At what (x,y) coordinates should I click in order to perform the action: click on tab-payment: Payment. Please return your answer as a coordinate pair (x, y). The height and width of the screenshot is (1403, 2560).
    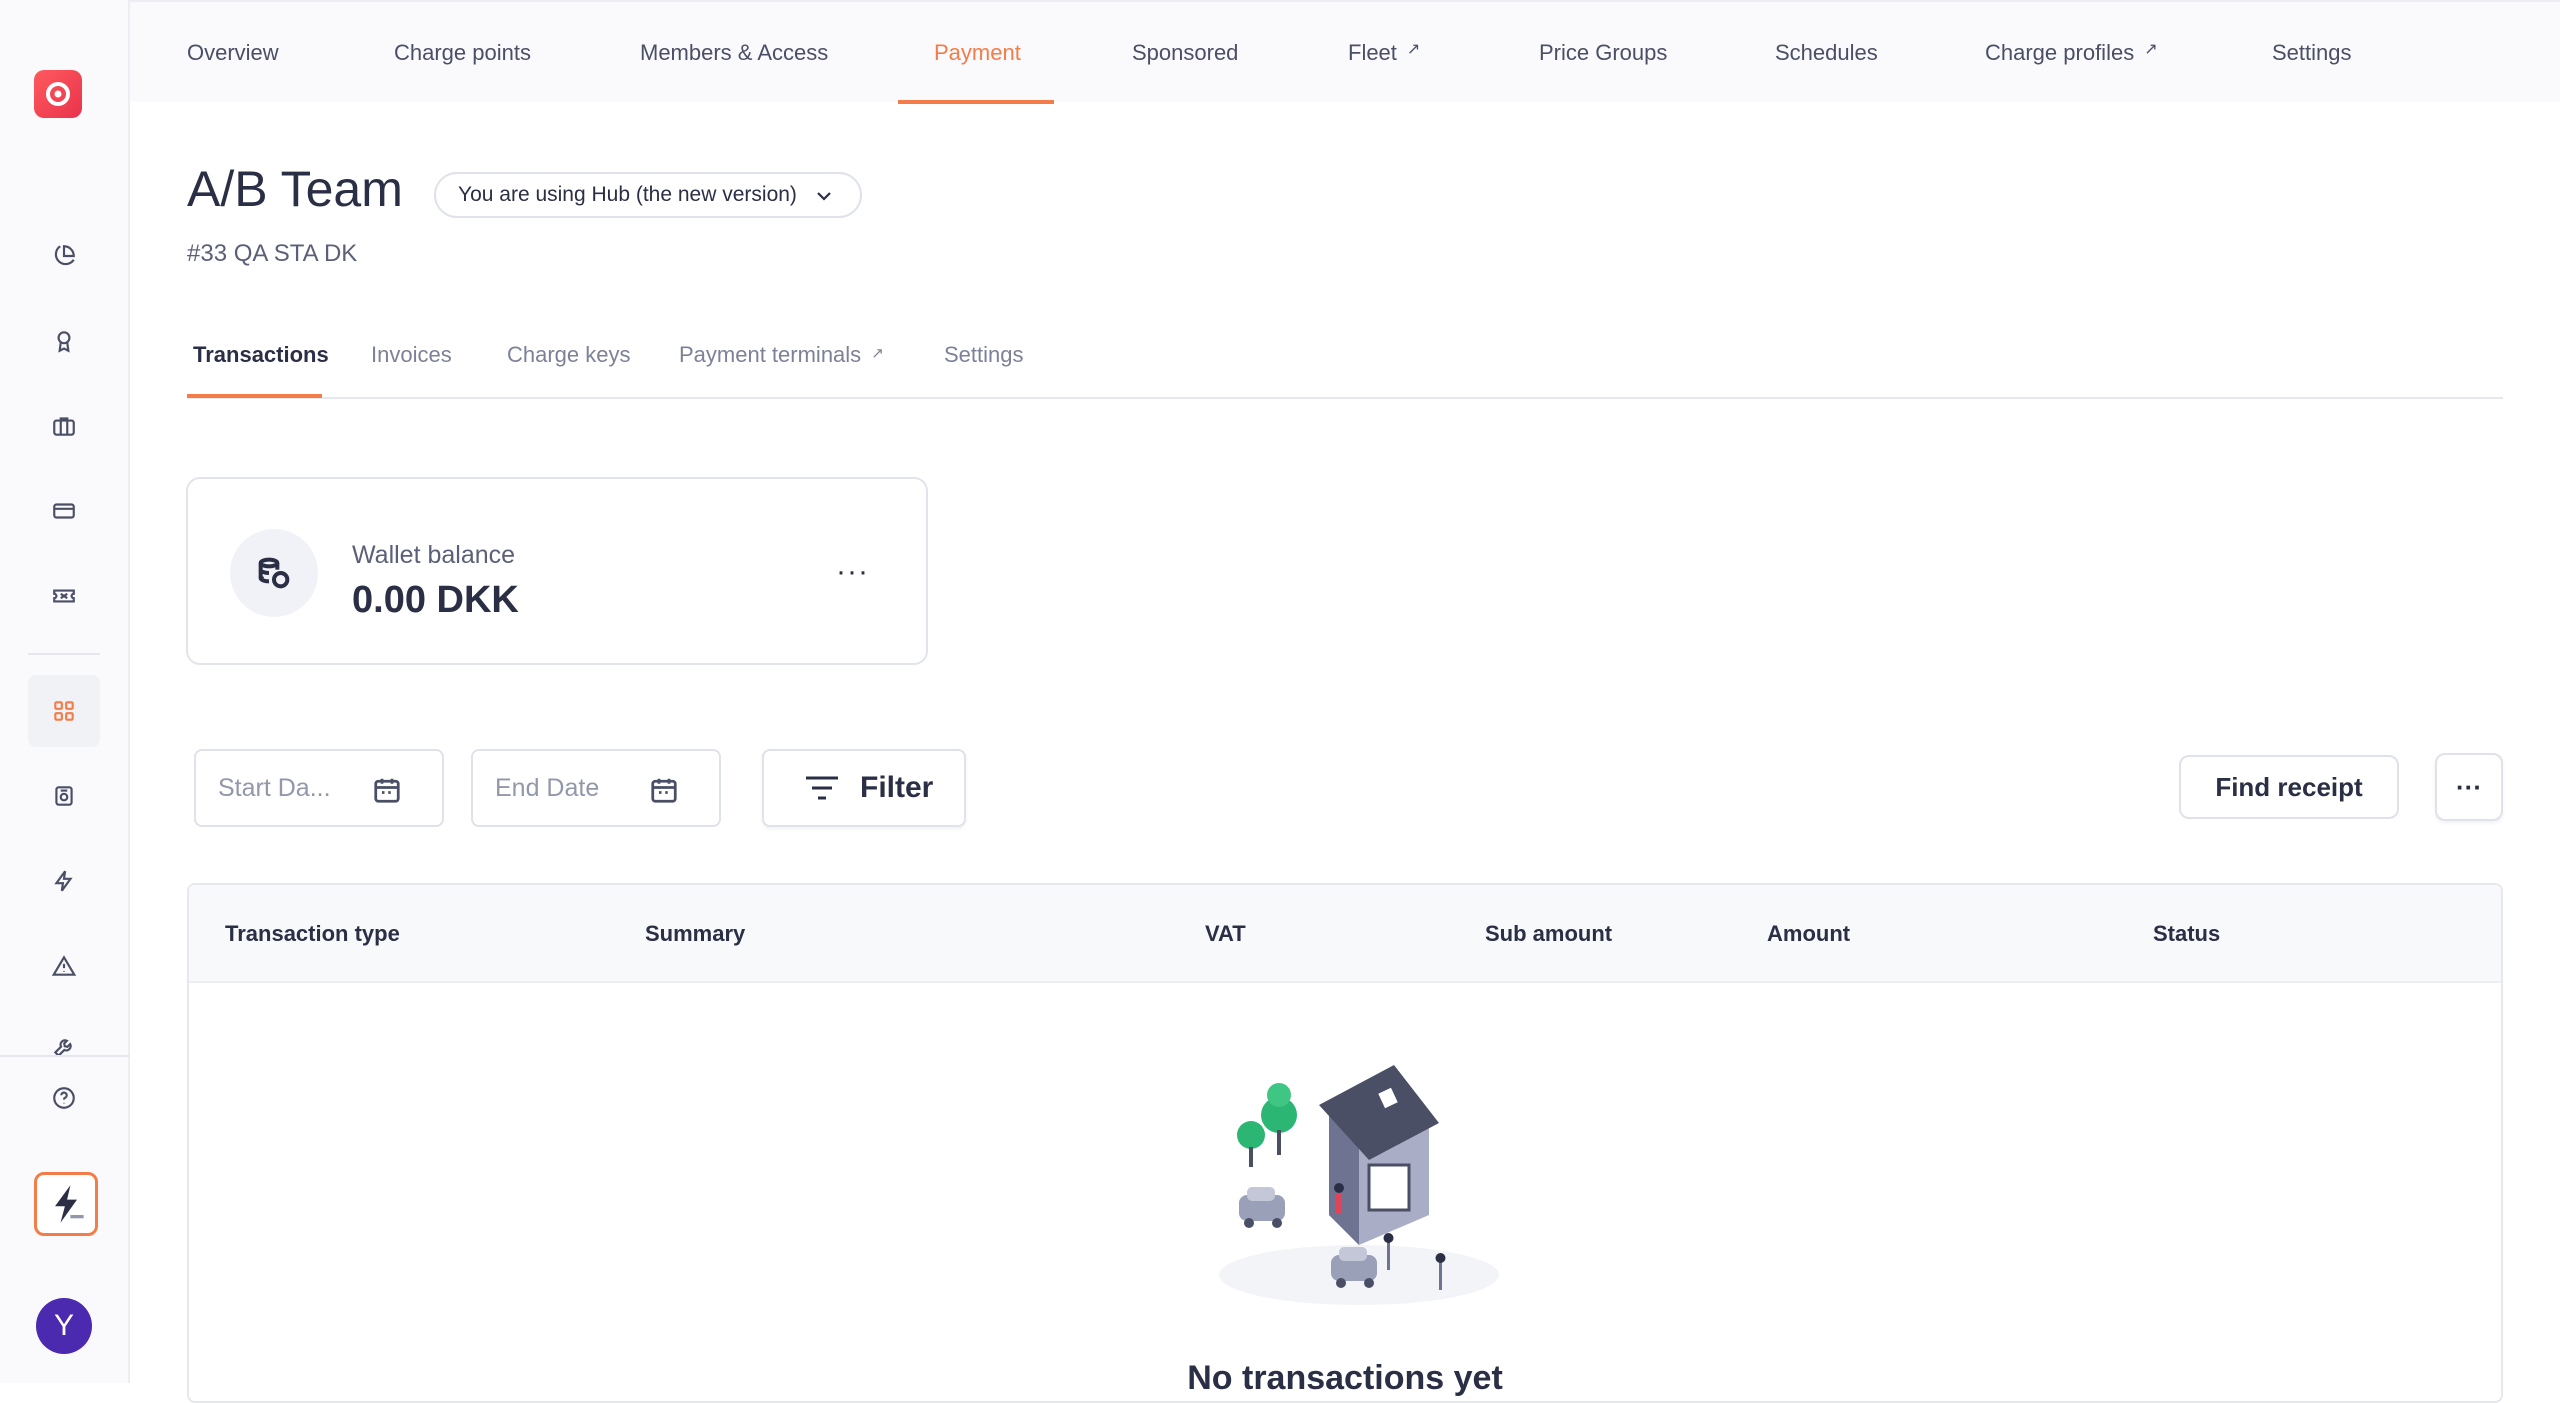
    Looking at the image, I should click on (977, 53).